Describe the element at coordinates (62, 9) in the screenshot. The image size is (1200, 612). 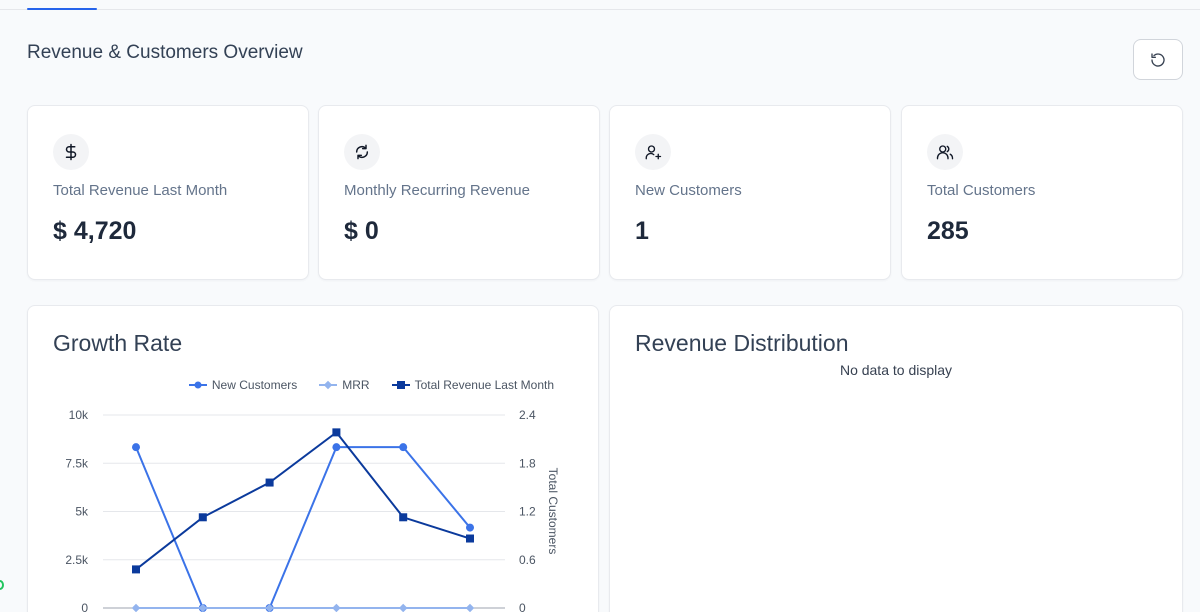
I see `active-tab-indicator` at that location.